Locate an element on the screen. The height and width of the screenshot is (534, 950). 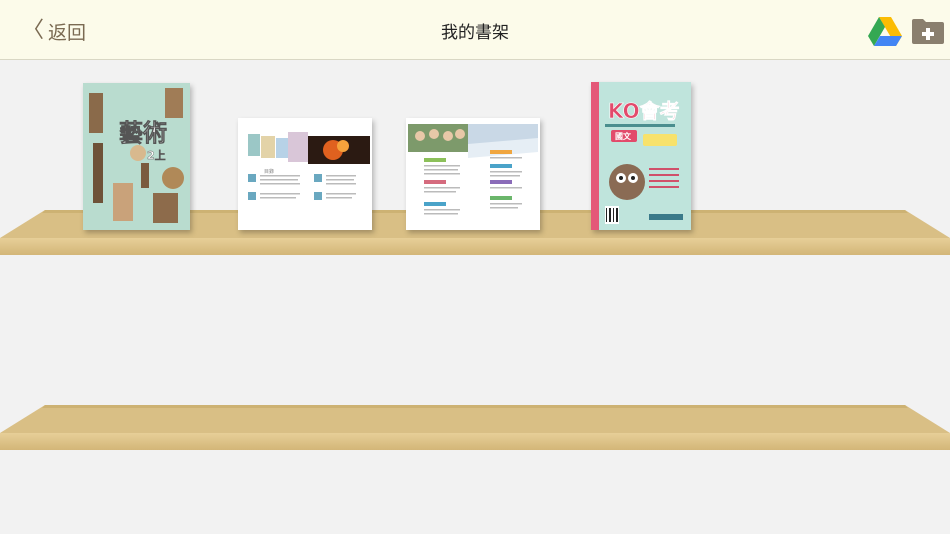
book-toc-1-cover: 目錄 is located at coordinates (305, 174).